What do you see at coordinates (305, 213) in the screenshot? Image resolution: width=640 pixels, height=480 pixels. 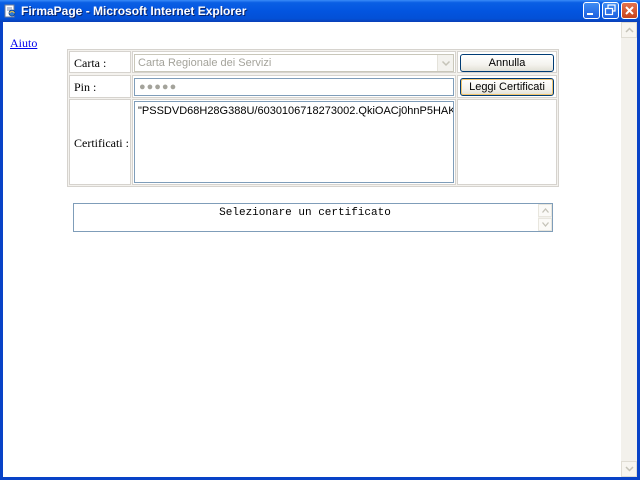 I see `status-message: Selezionare un certificato` at bounding box center [305, 213].